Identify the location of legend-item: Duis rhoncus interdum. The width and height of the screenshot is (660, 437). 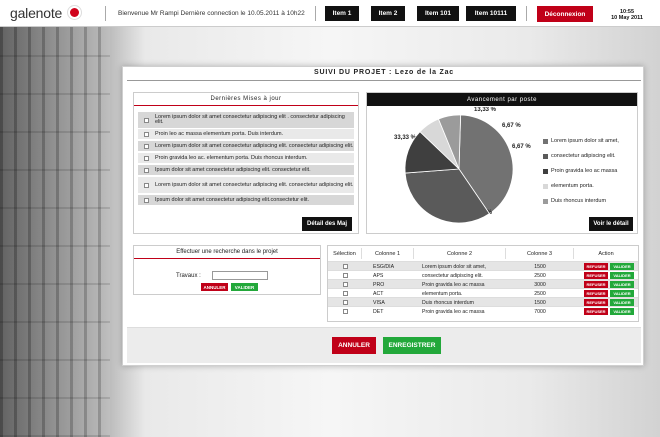
(574, 201).